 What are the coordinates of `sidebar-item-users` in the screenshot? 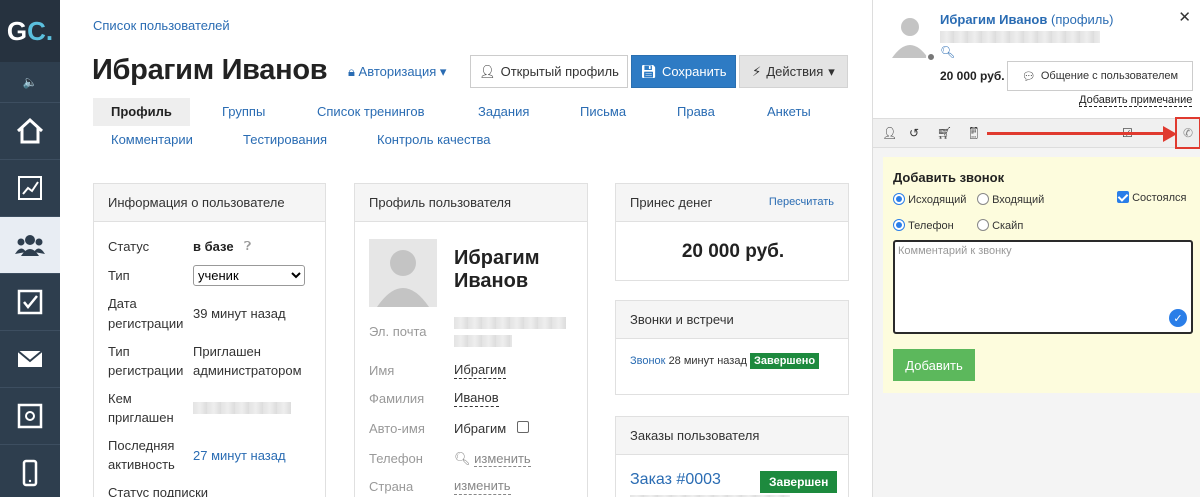 It's located at (30, 244).